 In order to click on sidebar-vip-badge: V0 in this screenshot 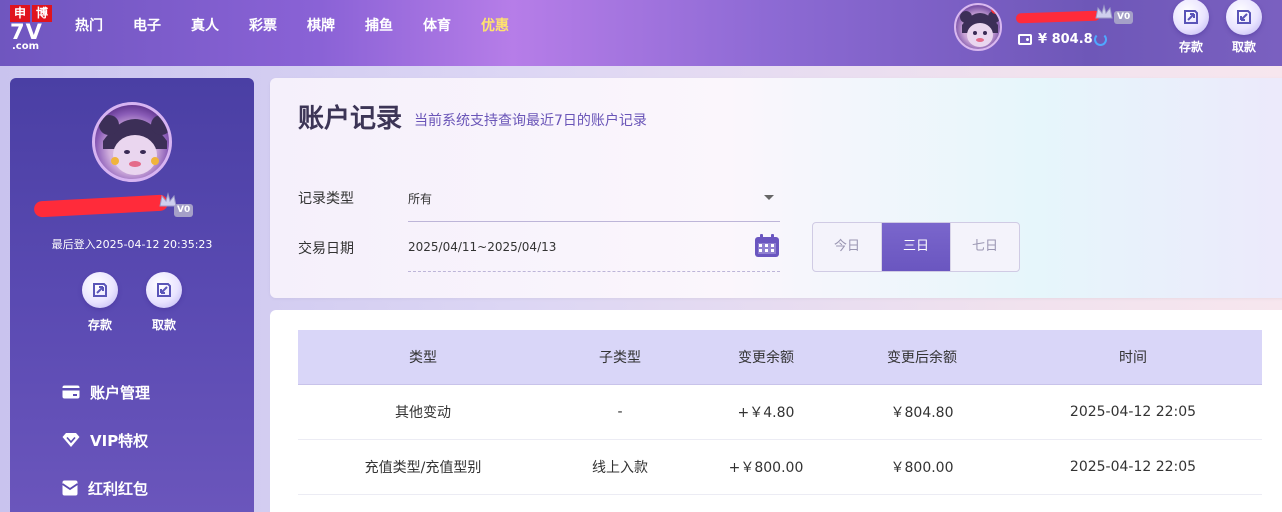, I will do `click(184, 210)`.